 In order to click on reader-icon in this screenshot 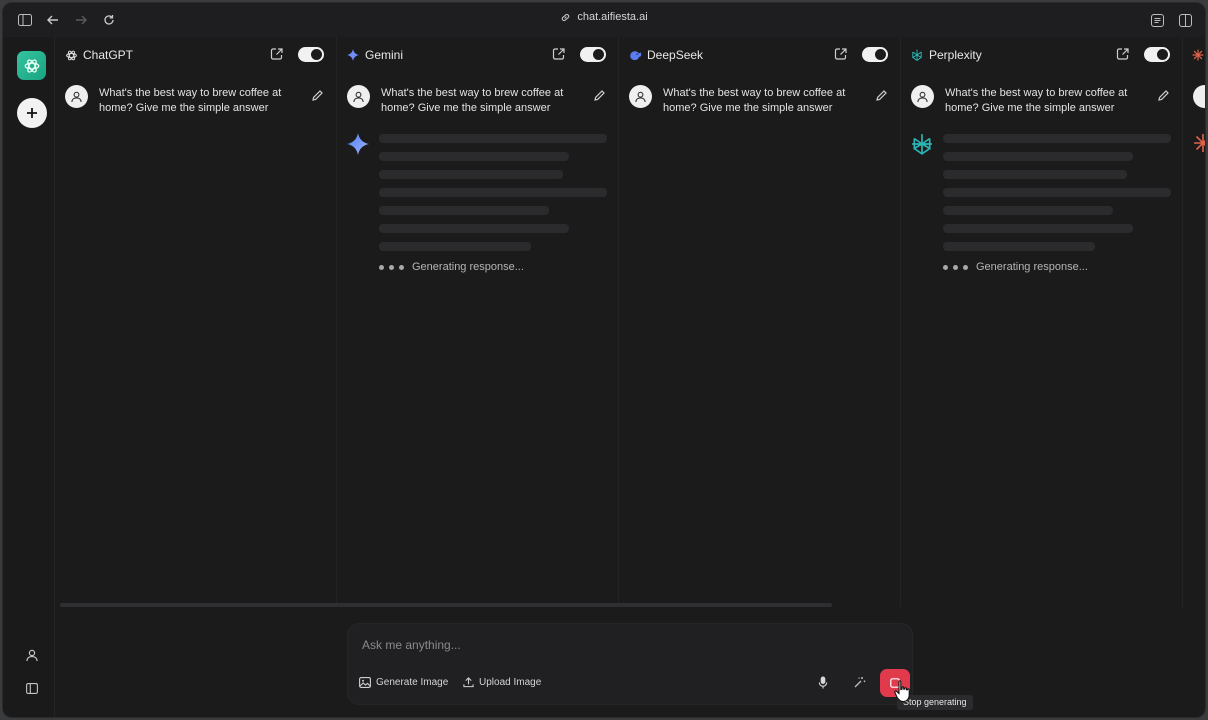, I will do `click(1157, 20)`.